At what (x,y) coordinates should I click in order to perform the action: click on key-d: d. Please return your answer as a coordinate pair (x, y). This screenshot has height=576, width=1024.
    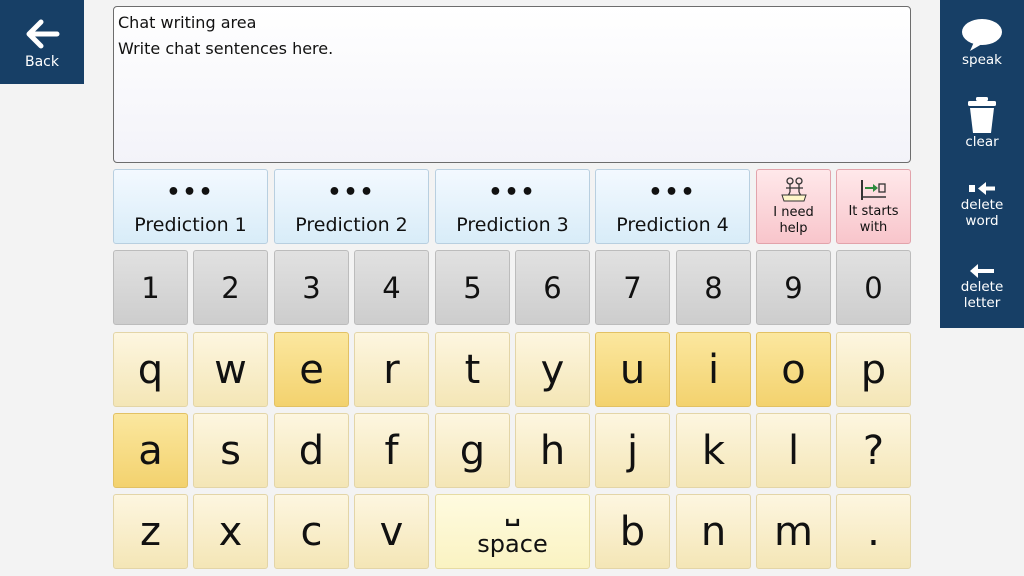
    Looking at the image, I should click on (311, 450).